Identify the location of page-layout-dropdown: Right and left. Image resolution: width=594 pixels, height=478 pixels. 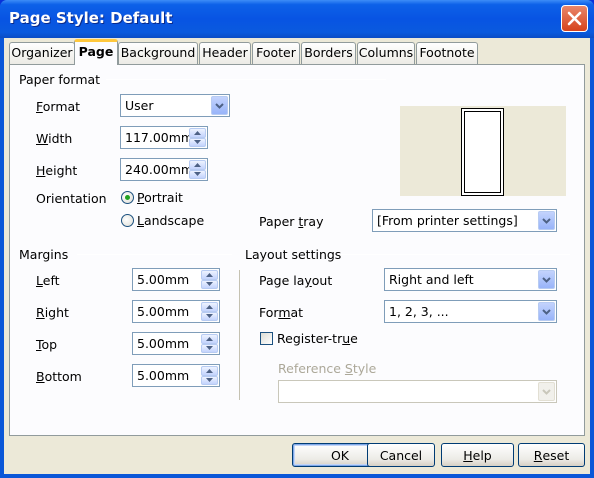
(470, 279).